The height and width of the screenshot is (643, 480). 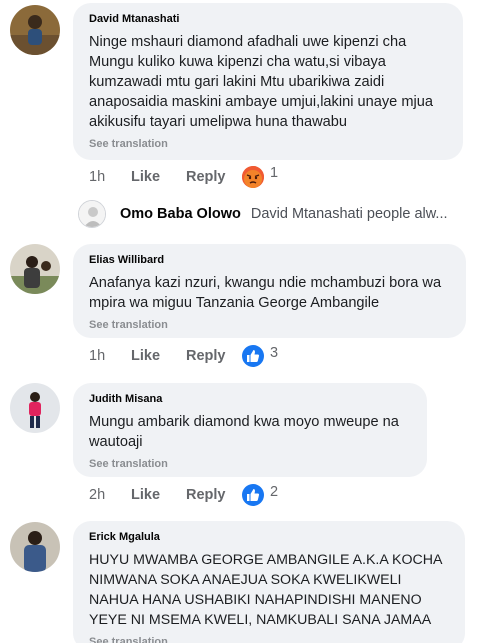 I want to click on reaction-summary: 2, so click(x=260, y=495).